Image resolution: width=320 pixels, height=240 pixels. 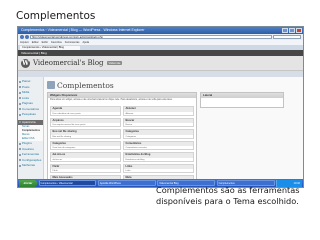 I want to click on widget-description: Box.net file sharing, so click(x=62, y=136).